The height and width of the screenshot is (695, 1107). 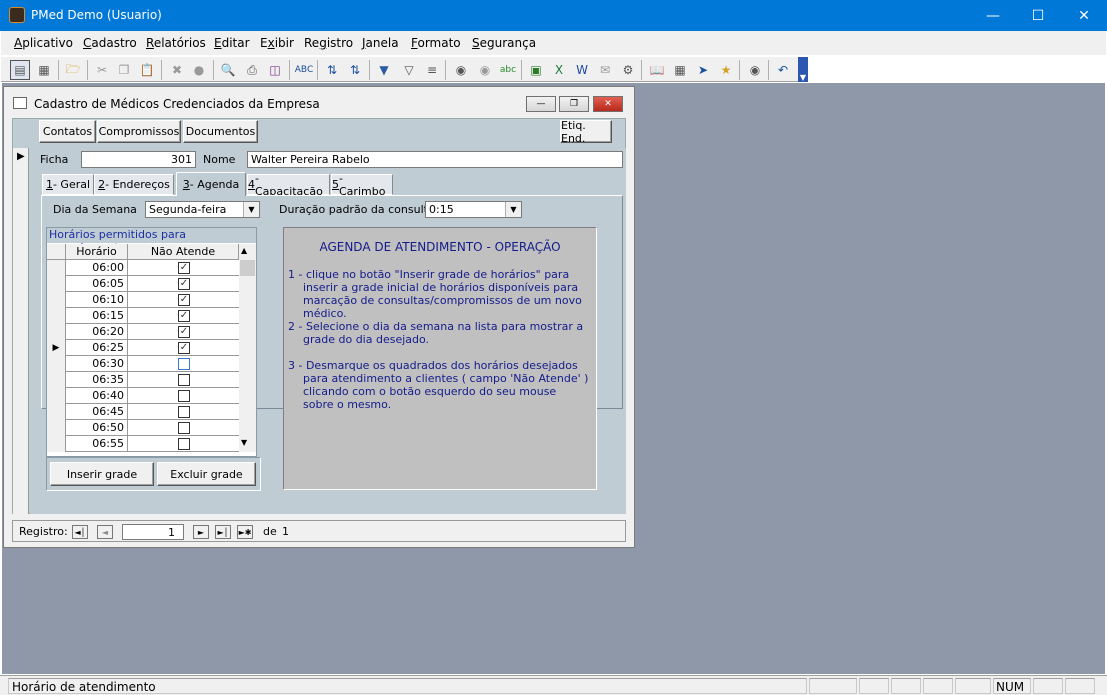 What do you see at coordinates (574, 104) in the screenshot?
I see `child-restore-button: ❐` at bounding box center [574, 104].